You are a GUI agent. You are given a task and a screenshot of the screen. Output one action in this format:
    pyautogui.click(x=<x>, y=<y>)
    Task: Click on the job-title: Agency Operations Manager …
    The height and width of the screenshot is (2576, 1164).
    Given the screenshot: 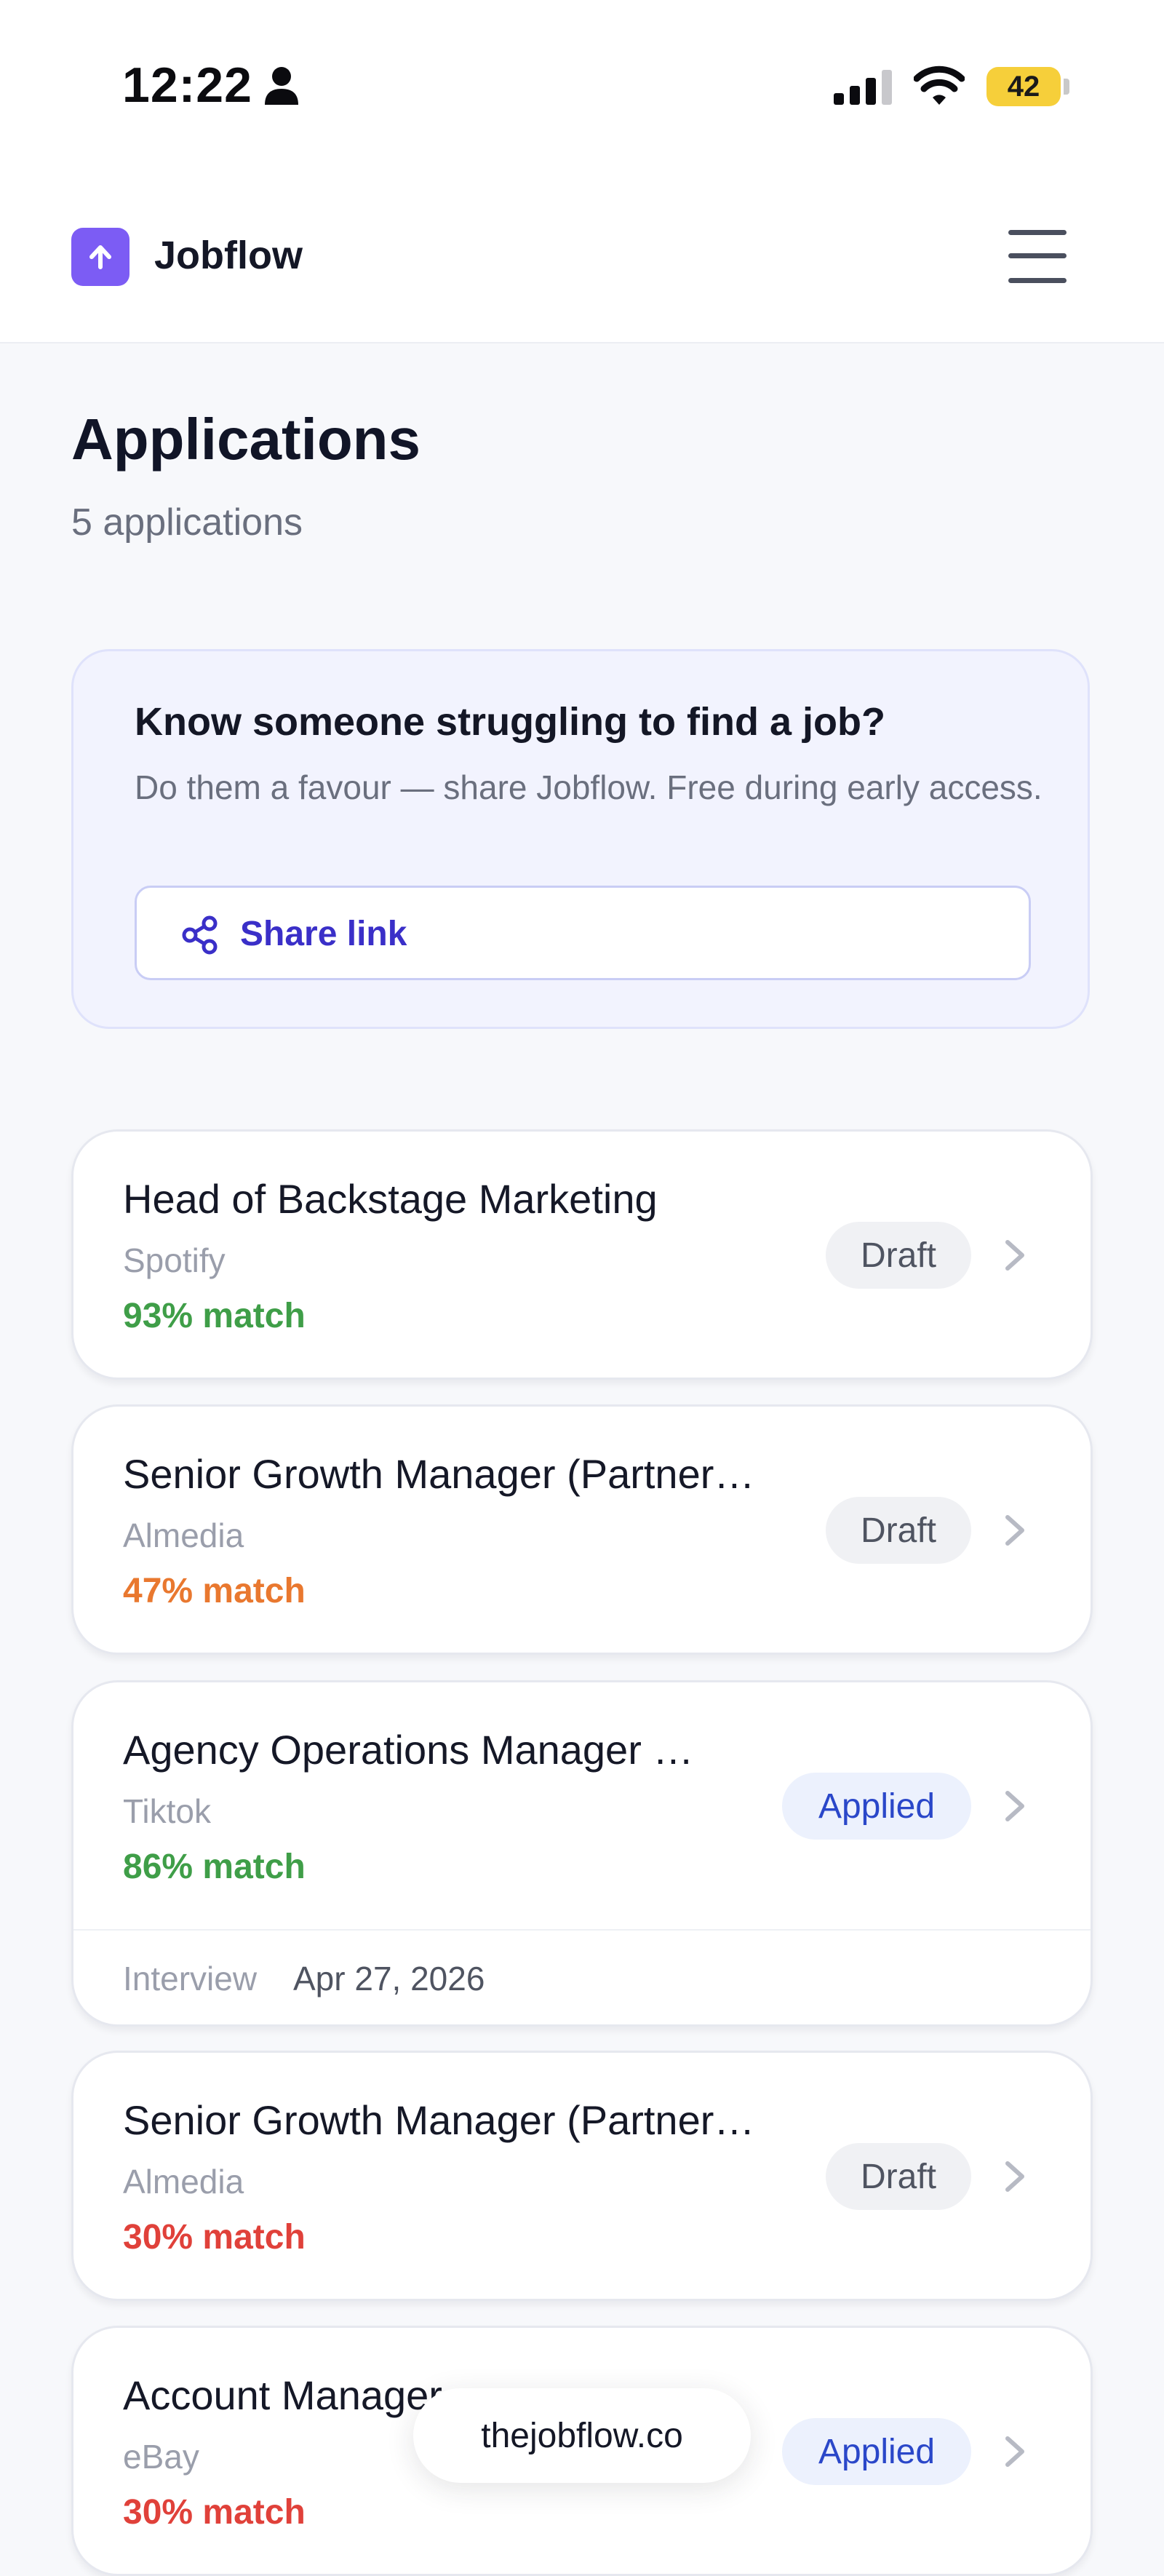 What is the action you would take?
    pyautogui.click(x=409, y=1750)
    